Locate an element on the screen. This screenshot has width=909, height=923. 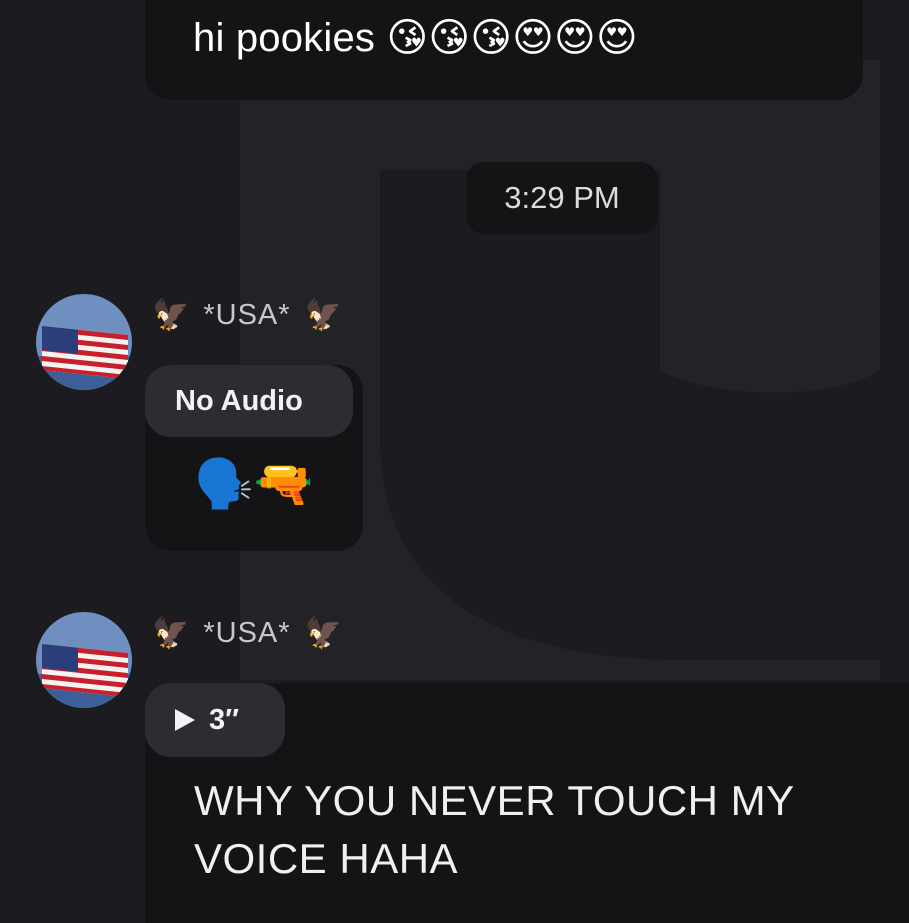
reply-label: No Audio is located at coordinates (249, 401).